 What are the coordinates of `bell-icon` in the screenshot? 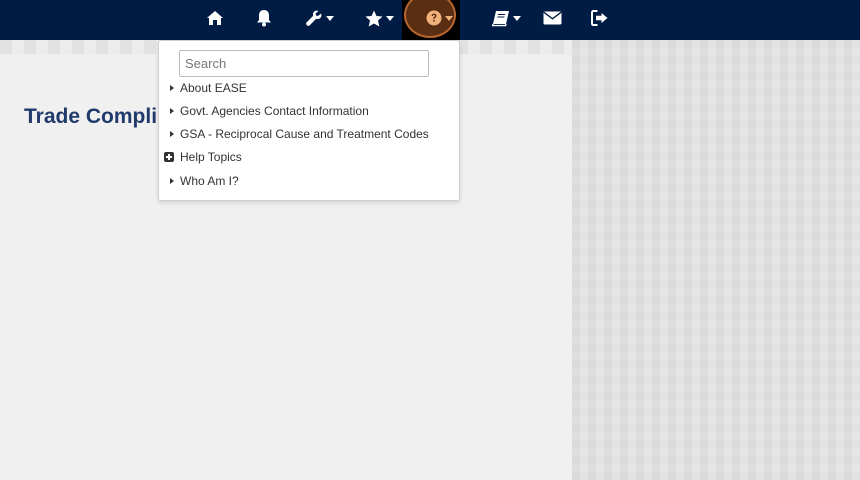 It's located at (264, 18).